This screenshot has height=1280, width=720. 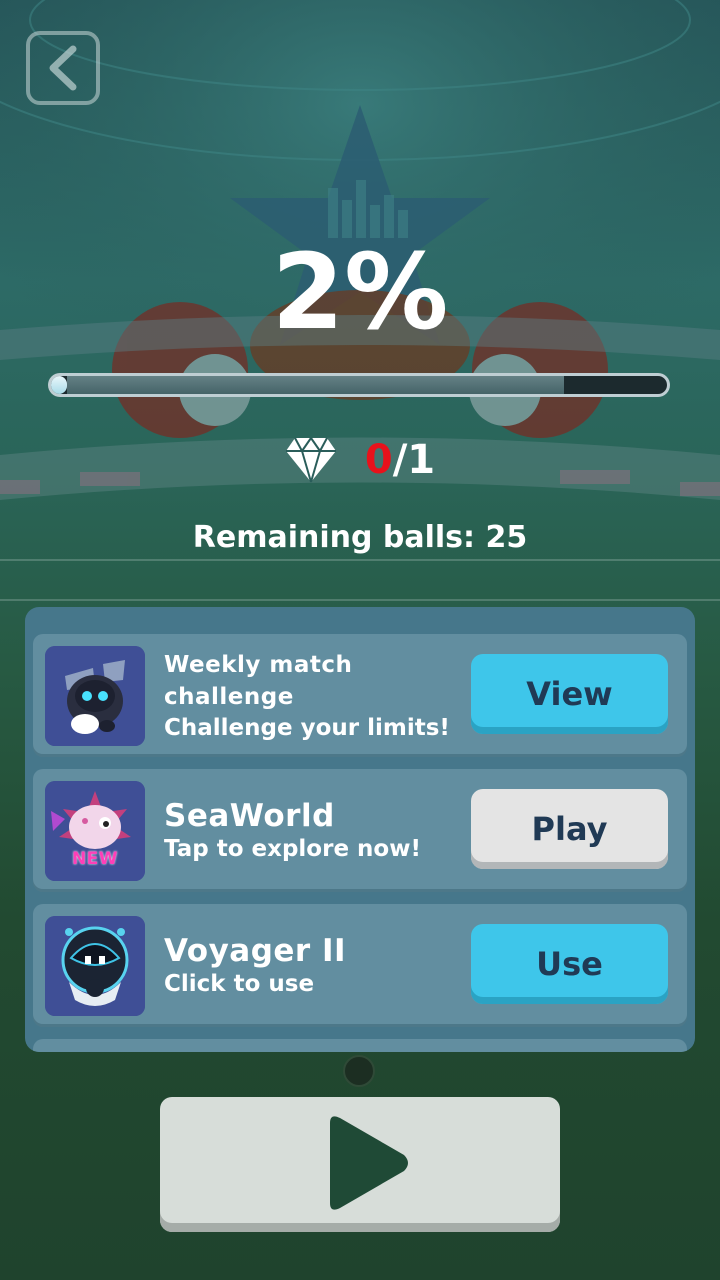 I want to click on start-play-button, so click(x=360, y=1164).